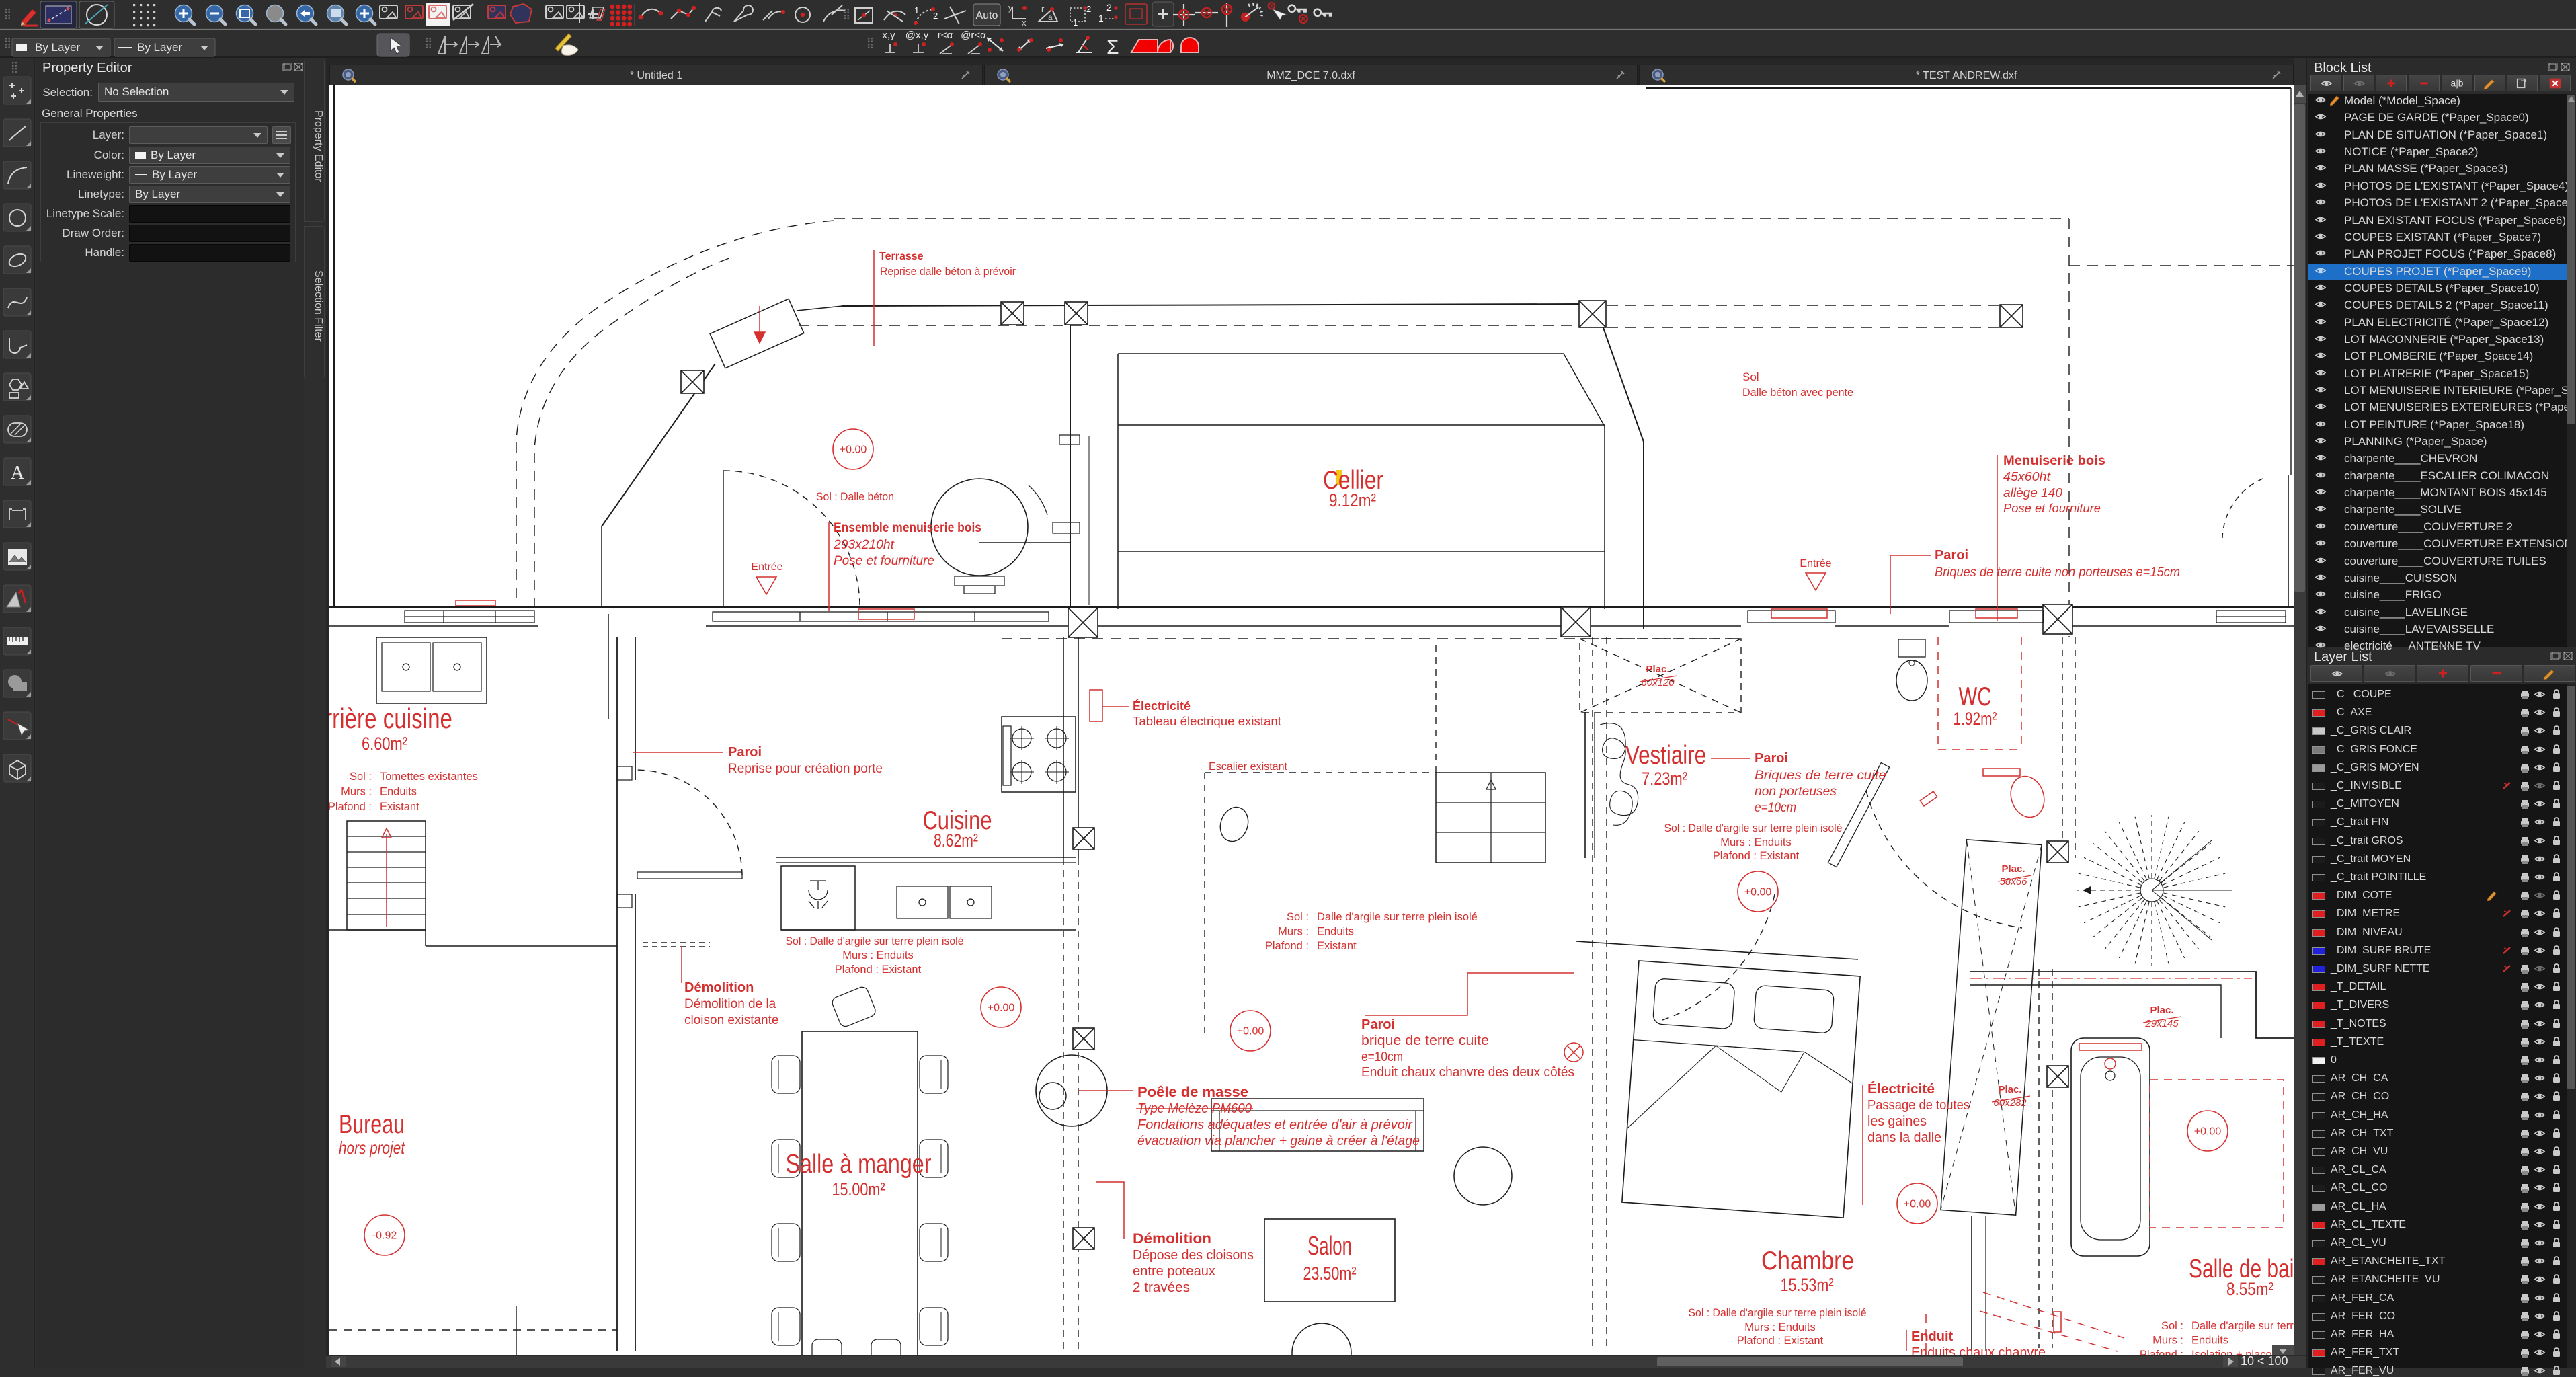  What do you see at coordinates (1112, 47) in the screenshot?
I see `svg-text: Σ` at bounding box center [1112, 47].